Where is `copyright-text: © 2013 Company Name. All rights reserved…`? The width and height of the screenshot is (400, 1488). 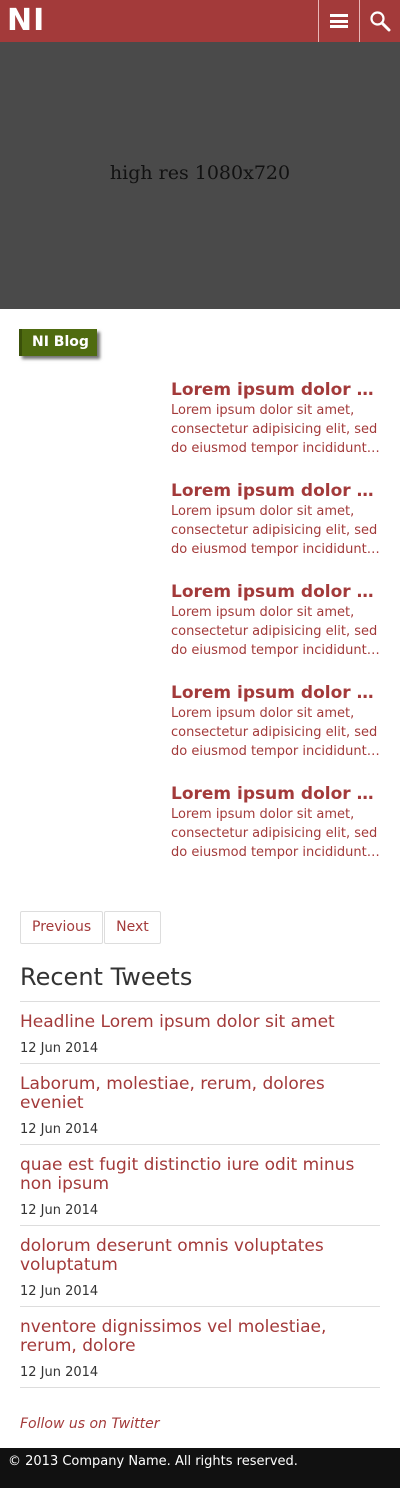
copyright-text: © 2013 Company Name. All rights reserved… is located at coordinates (153, 1461).